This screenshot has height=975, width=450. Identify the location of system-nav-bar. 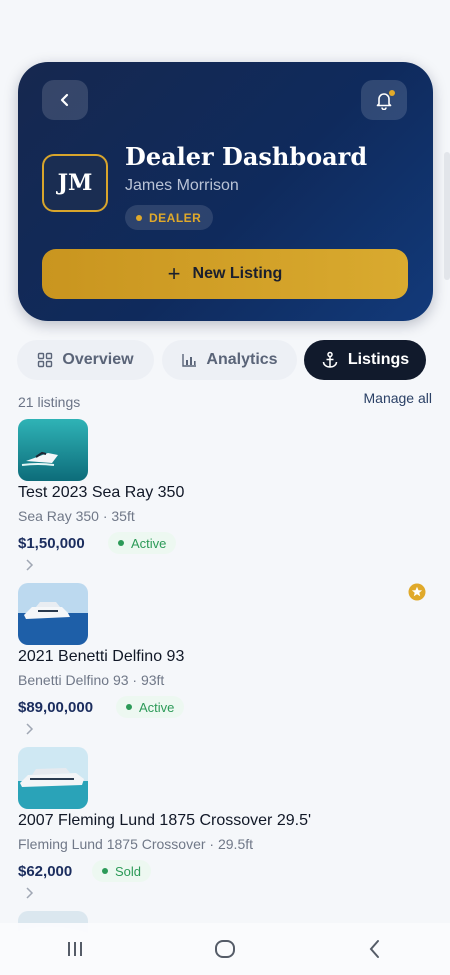
(225, 949).